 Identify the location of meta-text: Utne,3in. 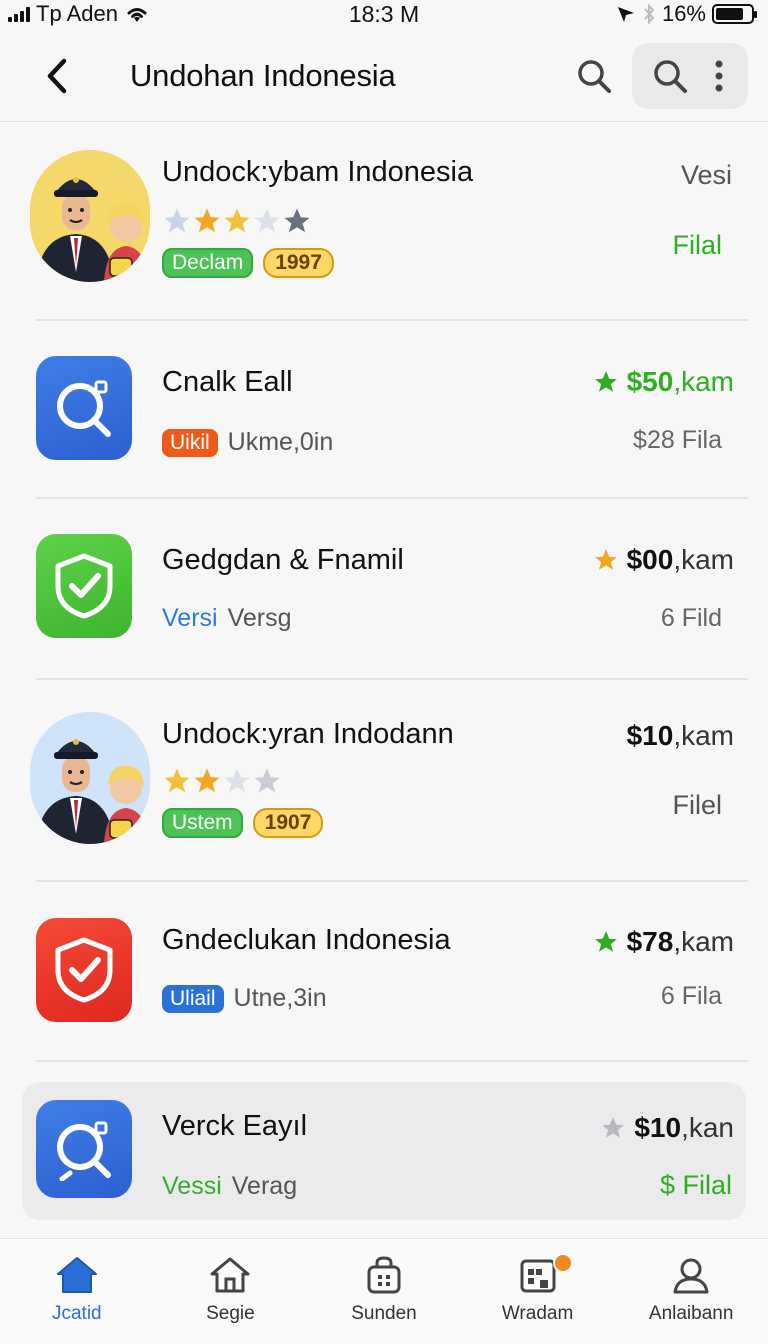
(280, 998).